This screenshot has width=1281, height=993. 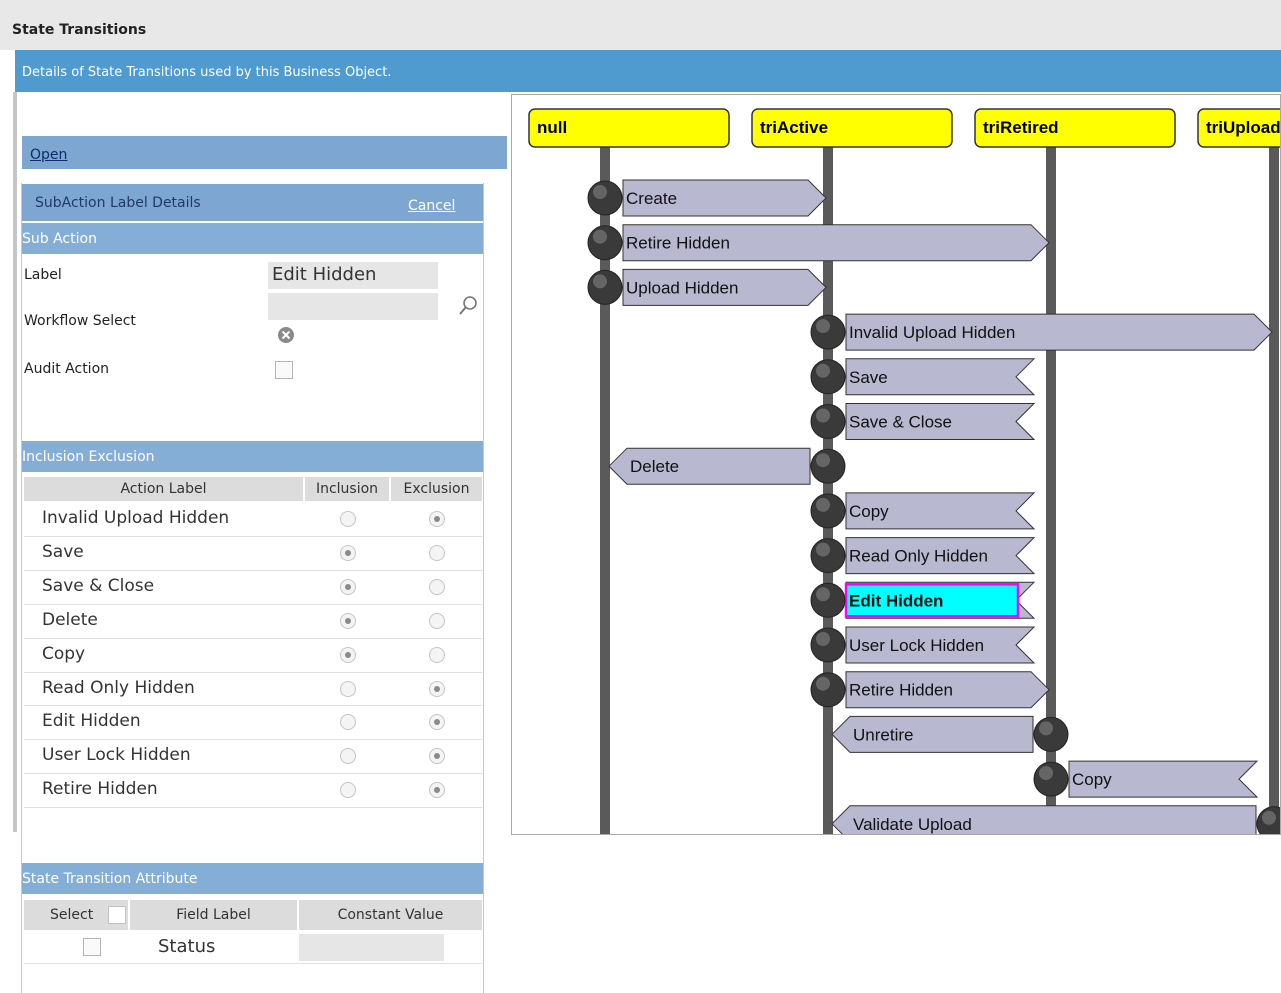 What do you see at coordinates (353, 306) in the screenshot?
I see `workflow-select-input` at bounding box center [353, 306].